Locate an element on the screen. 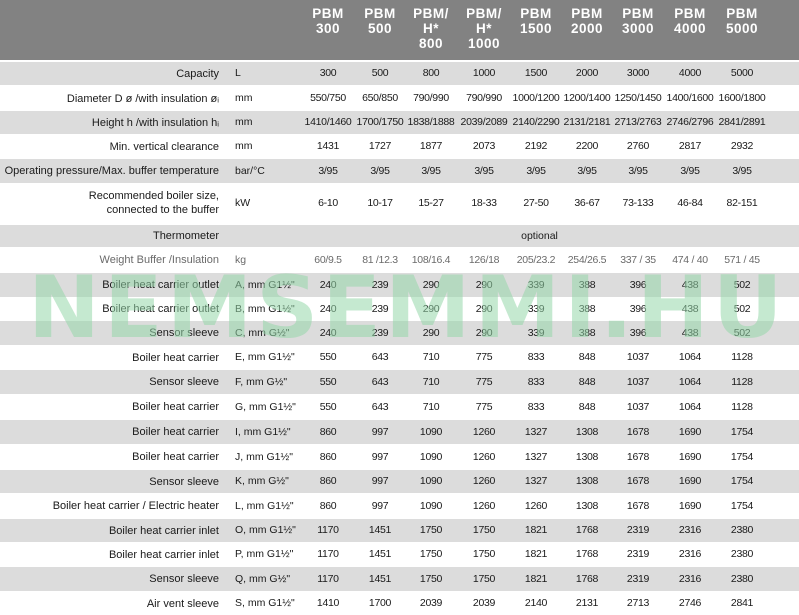 Image resolution: width=799 pixels, height=615 pixels. table-cell: 1400/1600 is located at coordinates (690, 98).